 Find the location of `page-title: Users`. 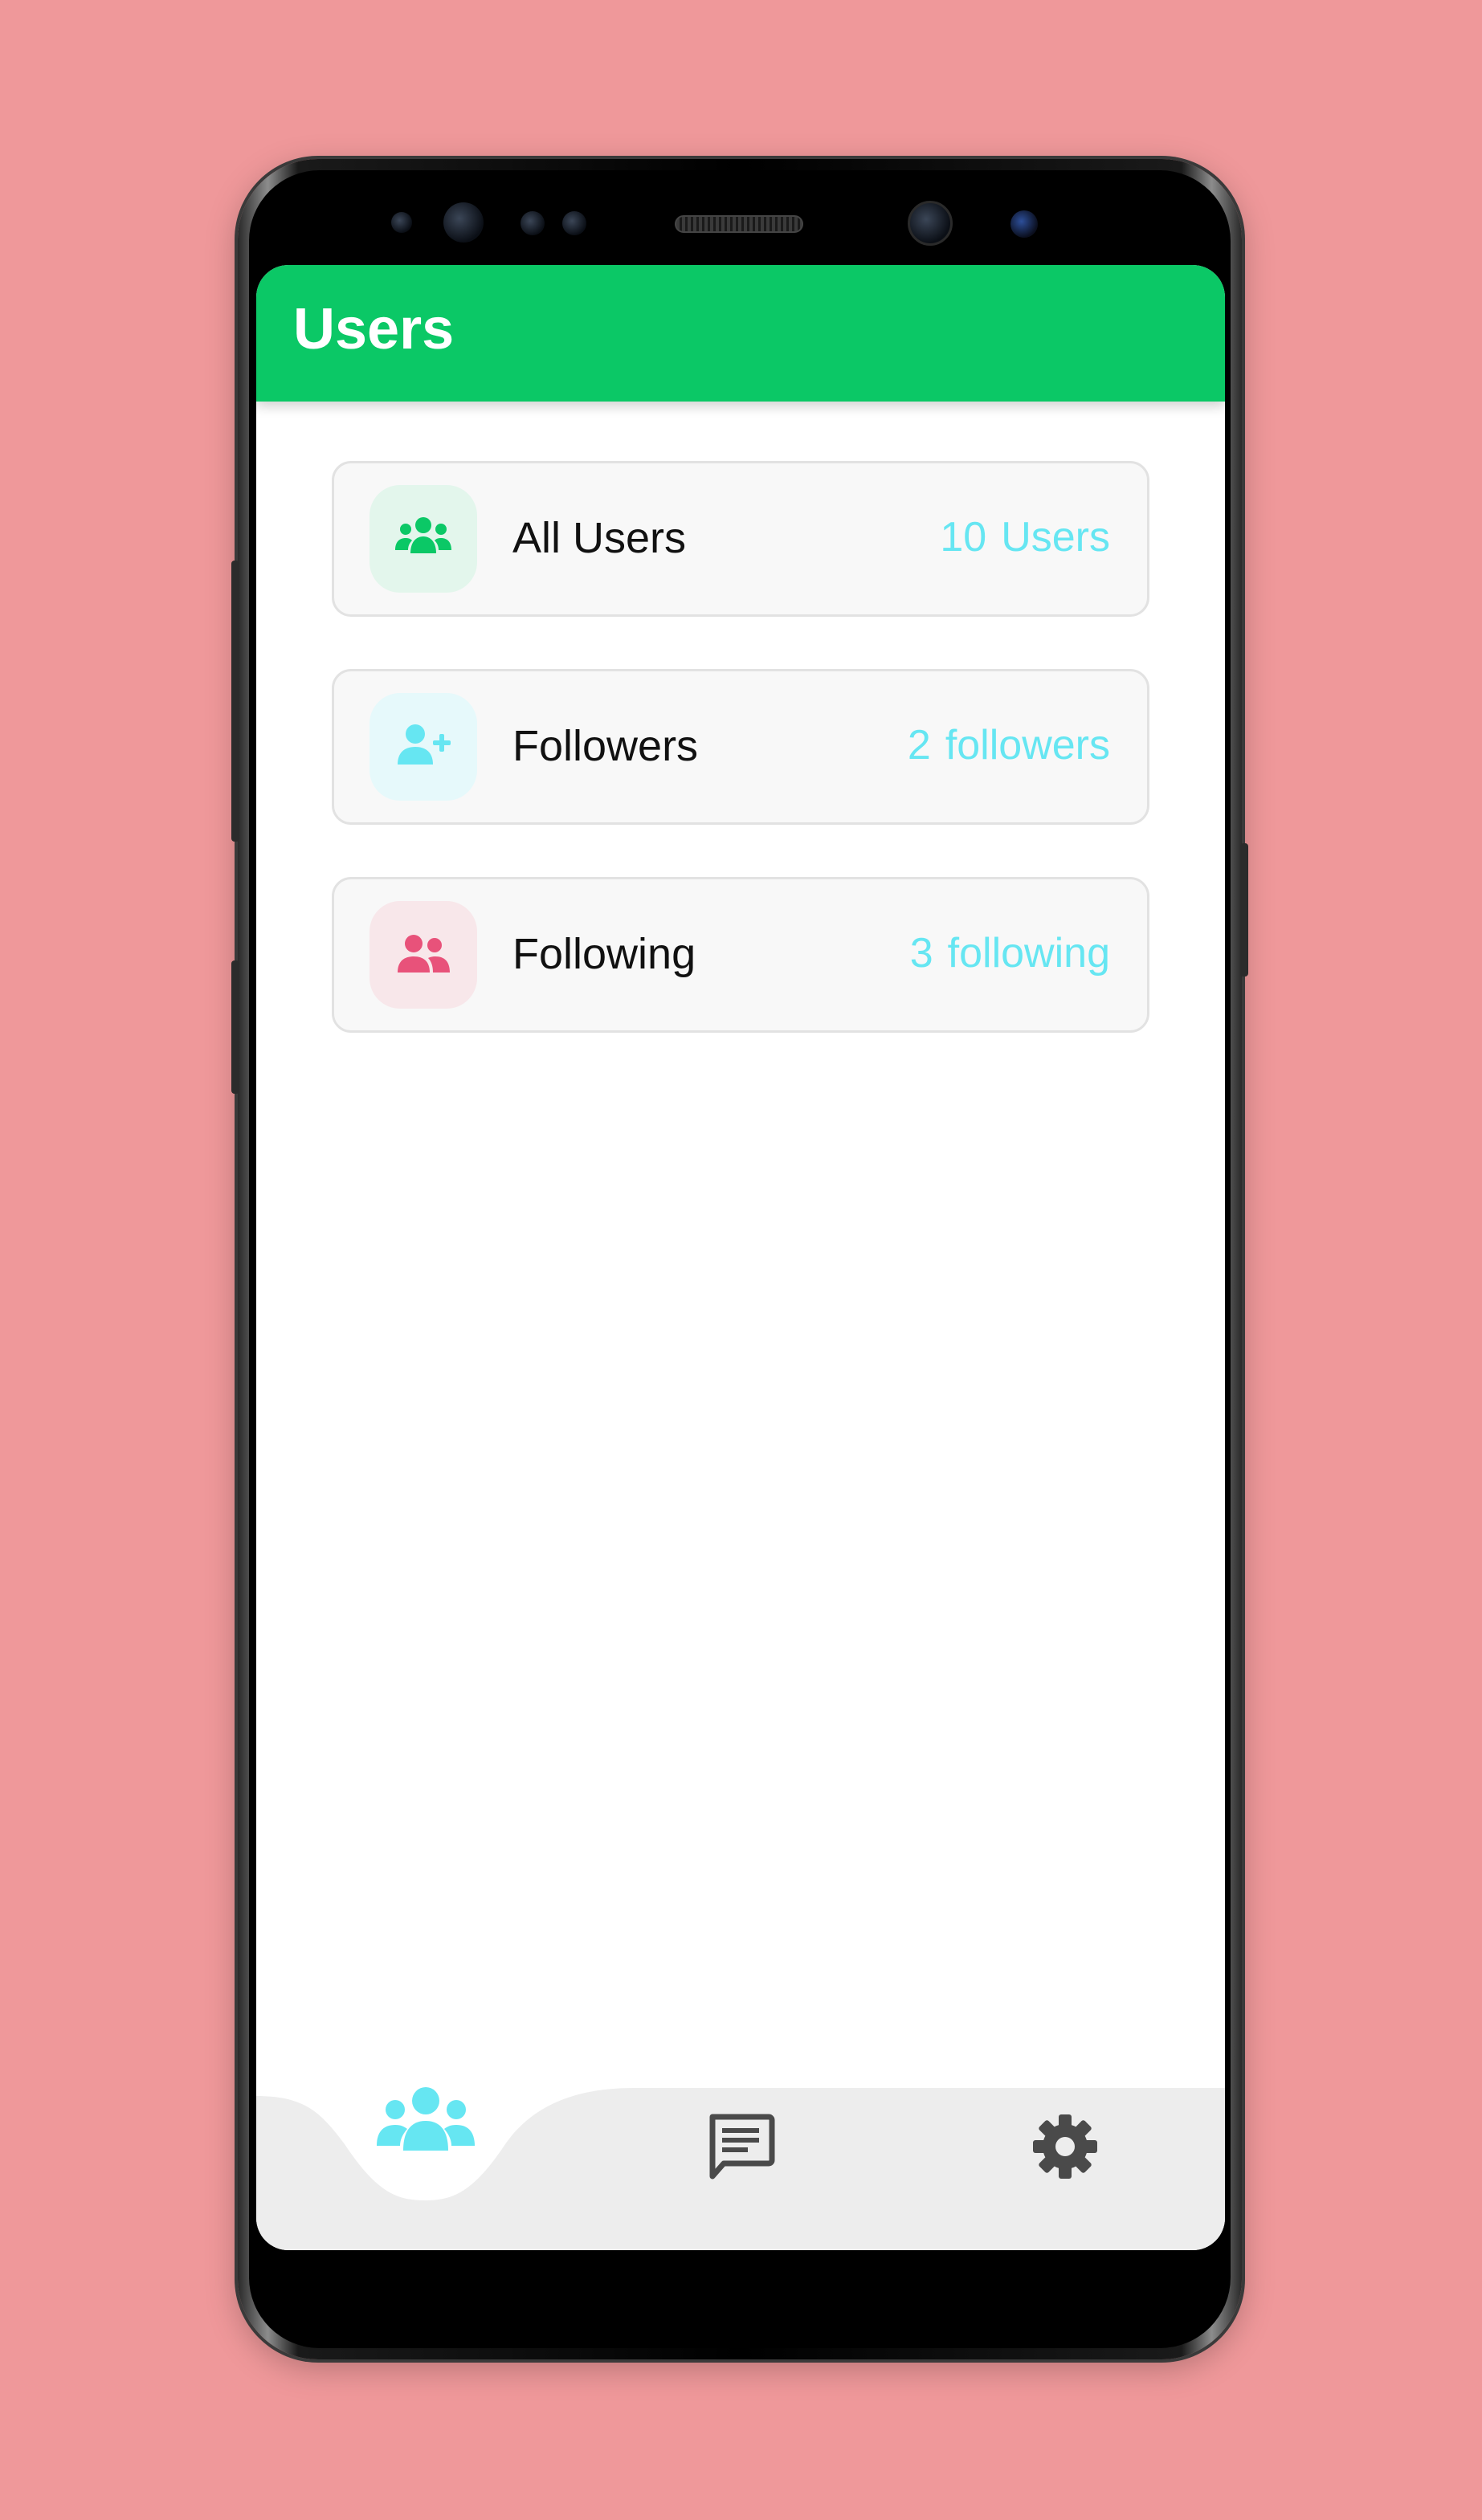

page-title: Users is located at coordinates (374, 329).